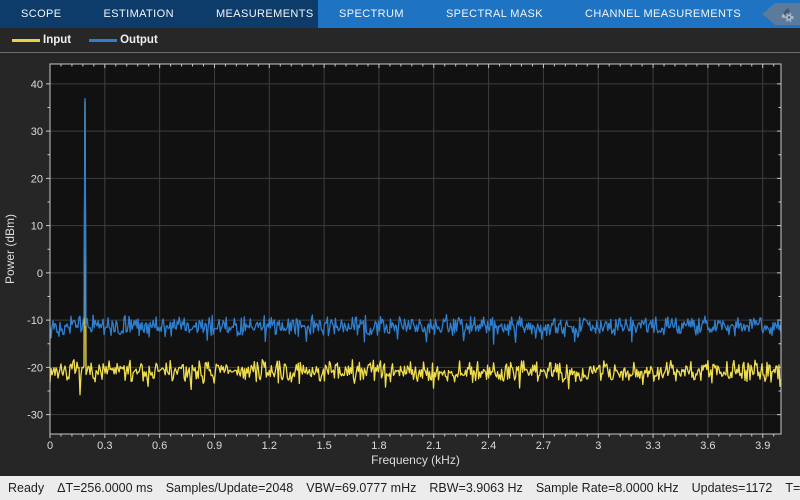  What do you see at coordinates (433, 446) in the screenshot?
I see `svg-text: 2.1` at bounding box center [433, 446].